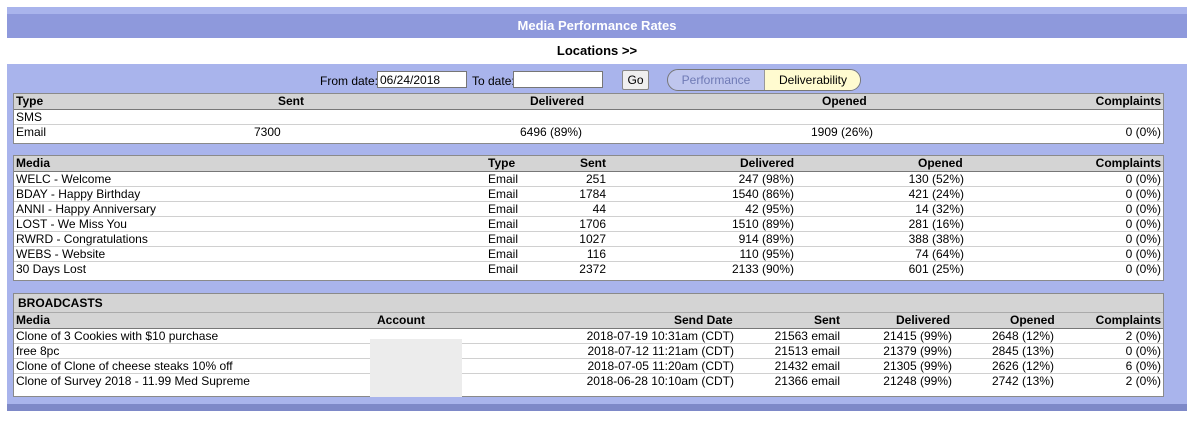 Image resolution: width=1194 pixels, height=422 pixels. I want to click on media-cell-delivered: 914 (89%), so click(766, 239).